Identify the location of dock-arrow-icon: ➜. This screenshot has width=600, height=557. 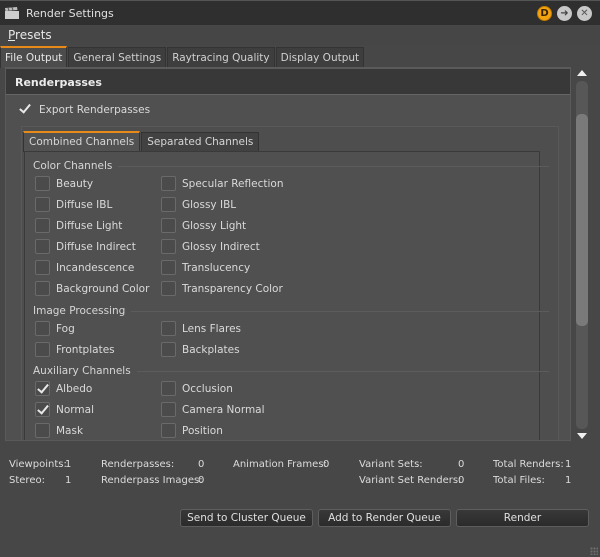
(564, 13).